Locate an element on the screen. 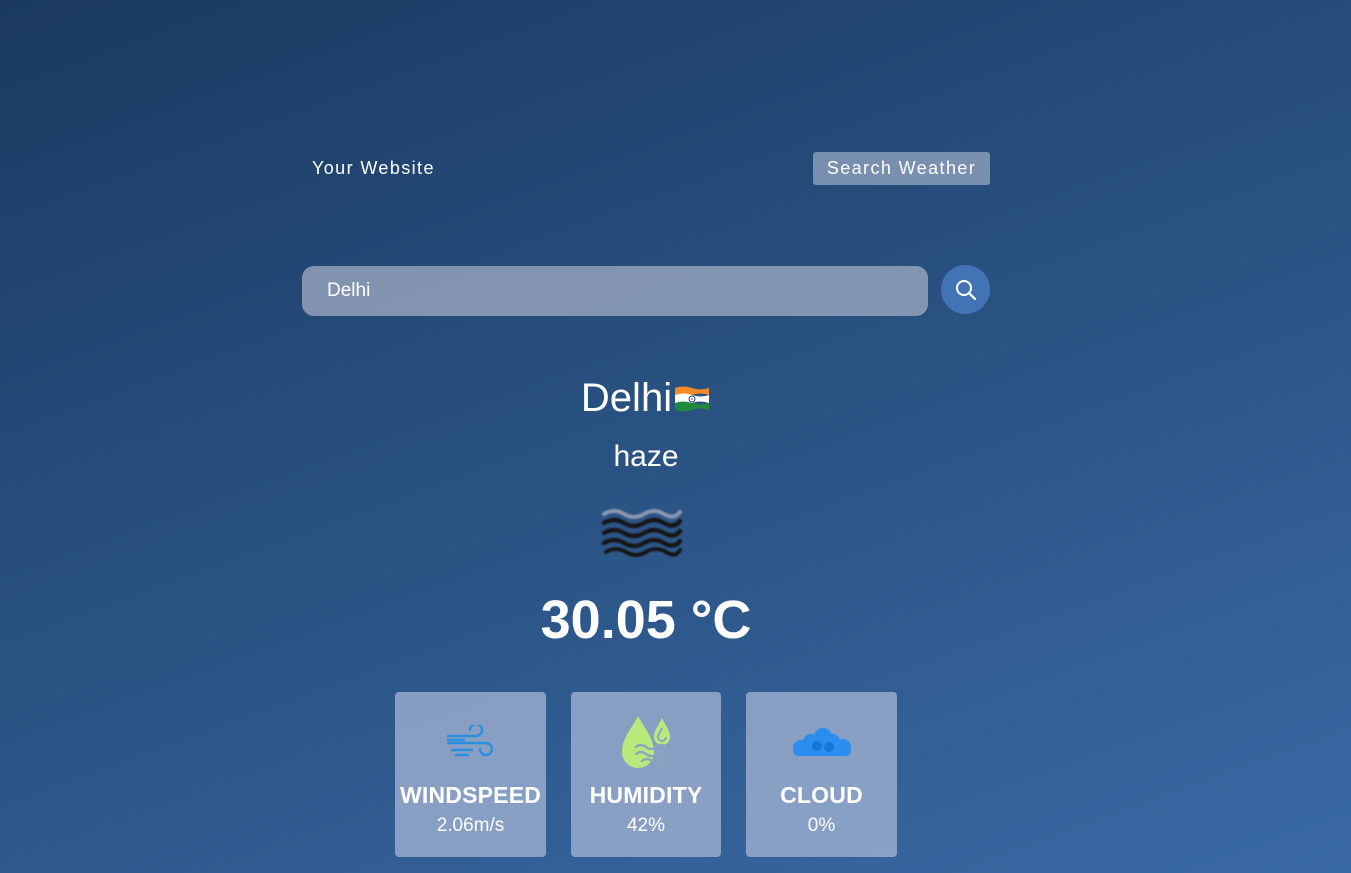  weather-description: haze is located at coordinates (646, 456).